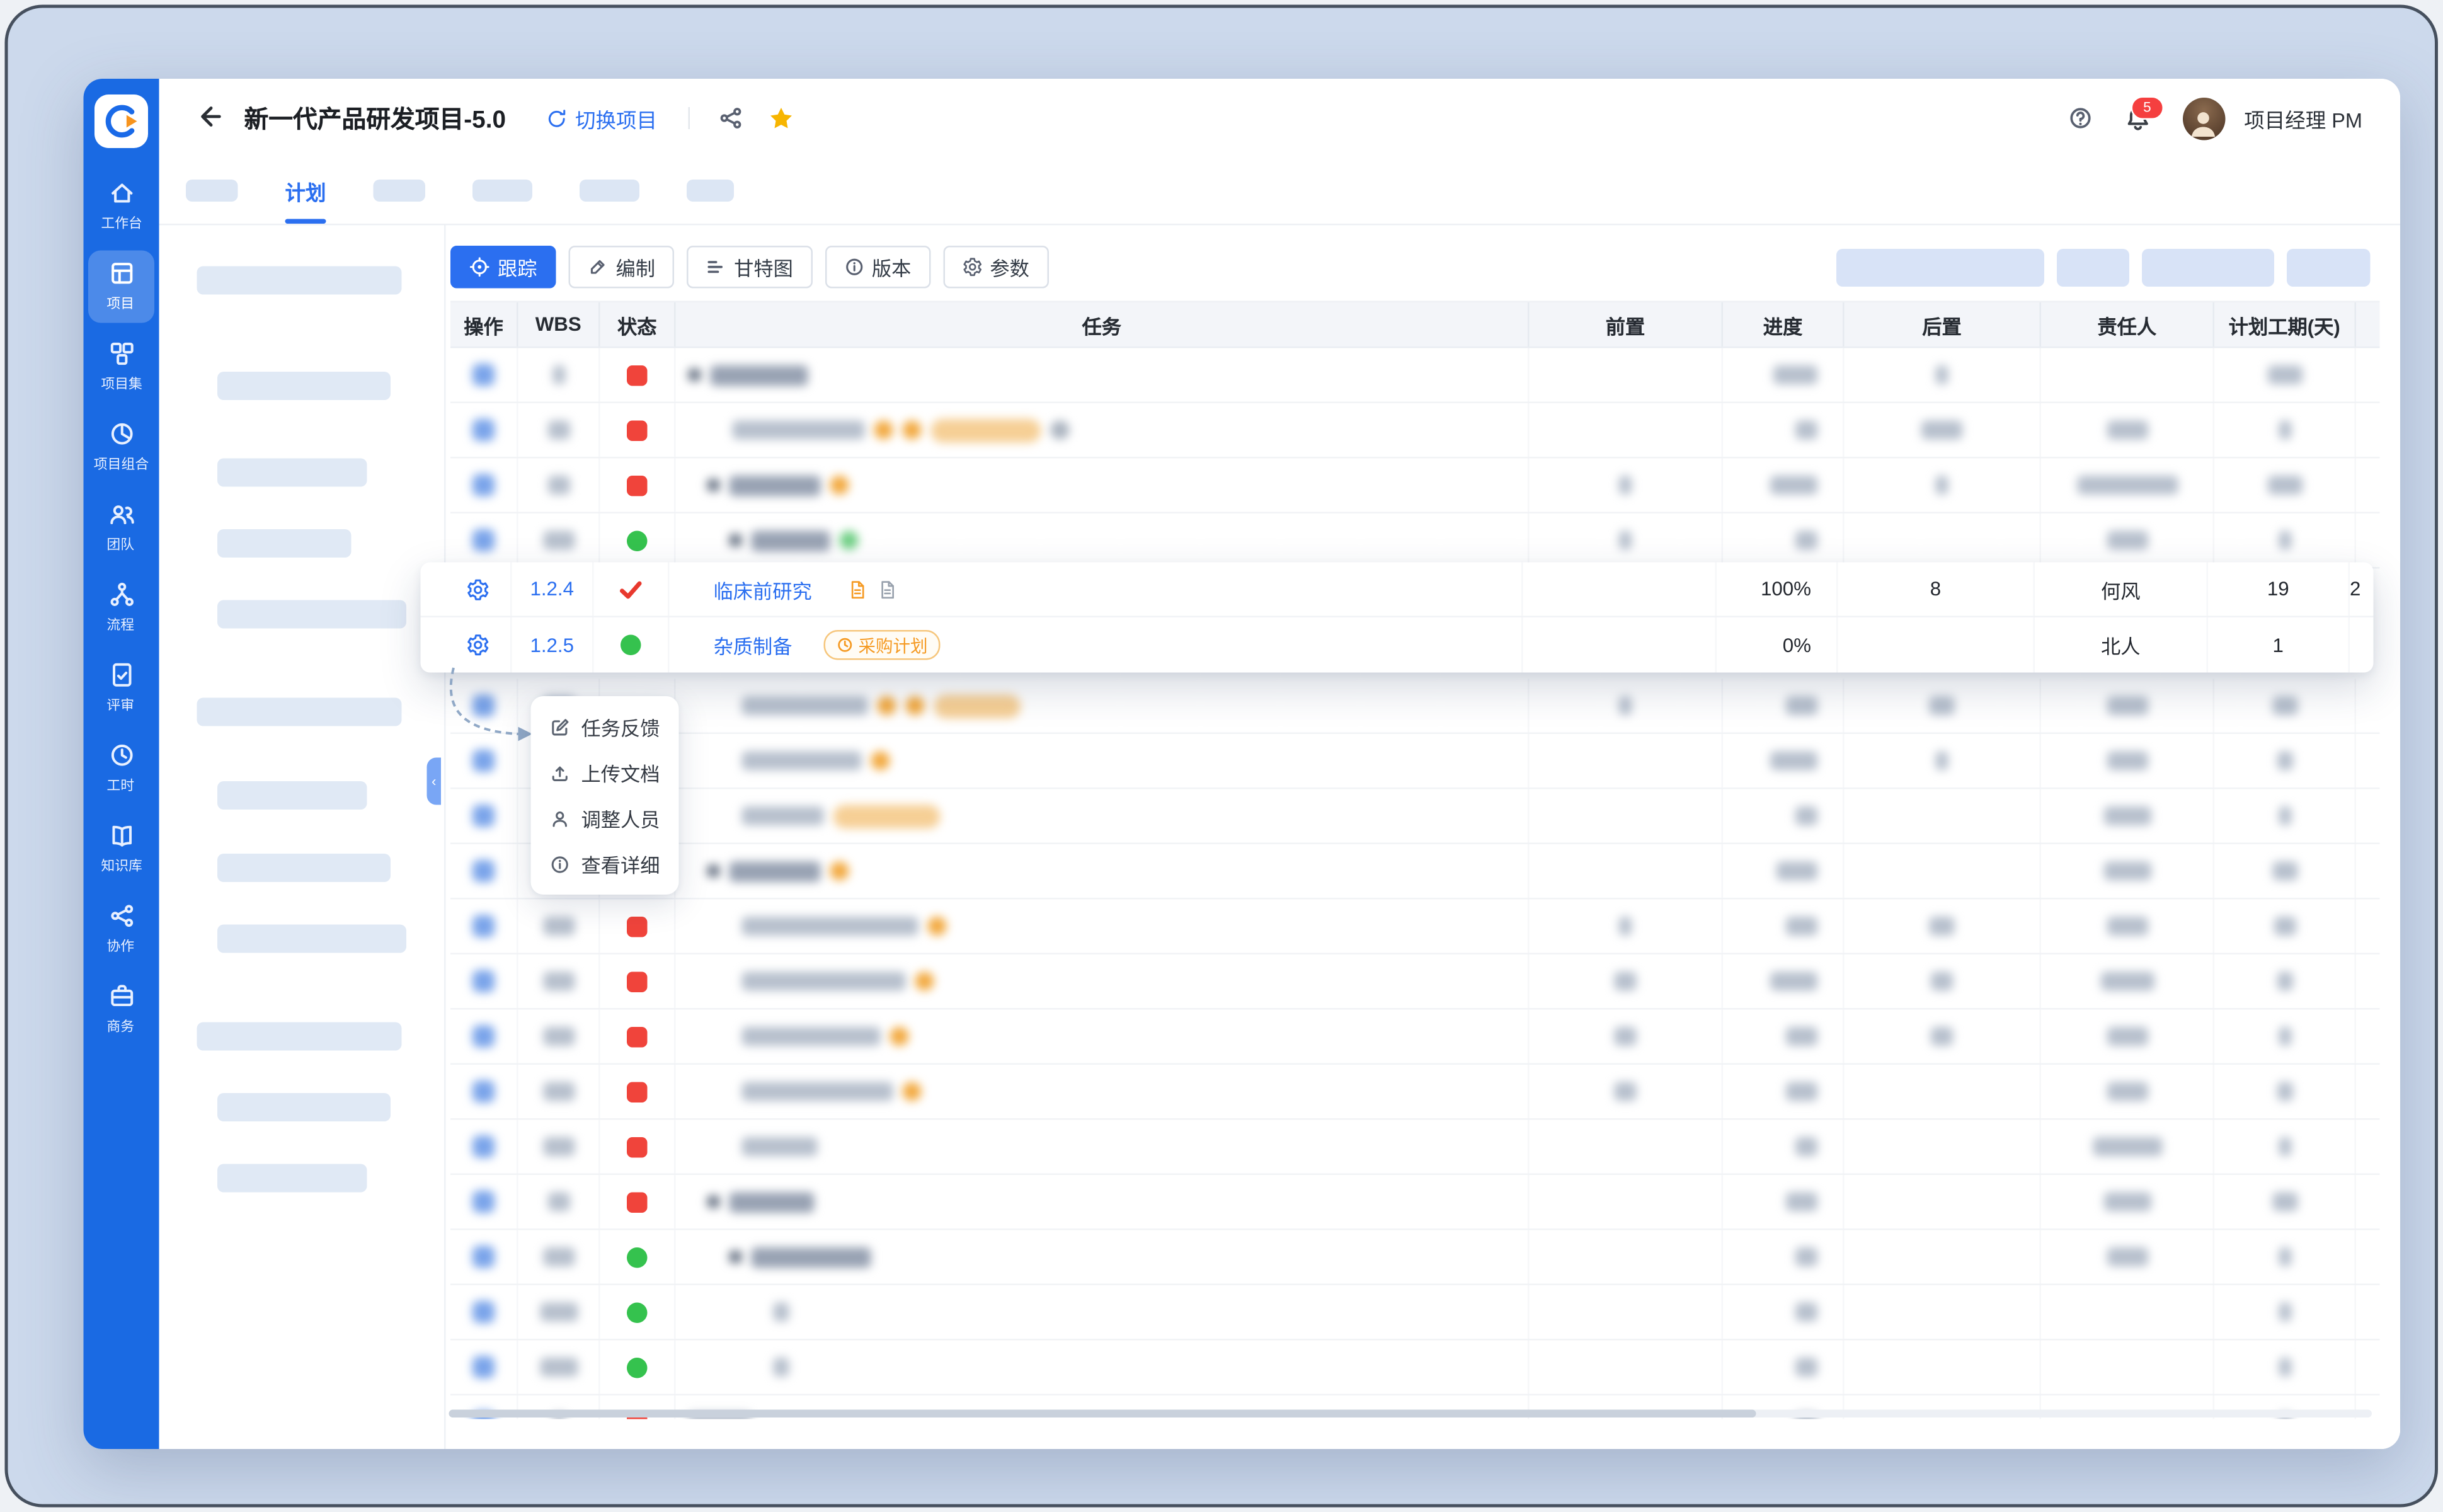 This screenshot has height=1512, width=2443. I want to click on params-button: 参数, so click(995, 267).